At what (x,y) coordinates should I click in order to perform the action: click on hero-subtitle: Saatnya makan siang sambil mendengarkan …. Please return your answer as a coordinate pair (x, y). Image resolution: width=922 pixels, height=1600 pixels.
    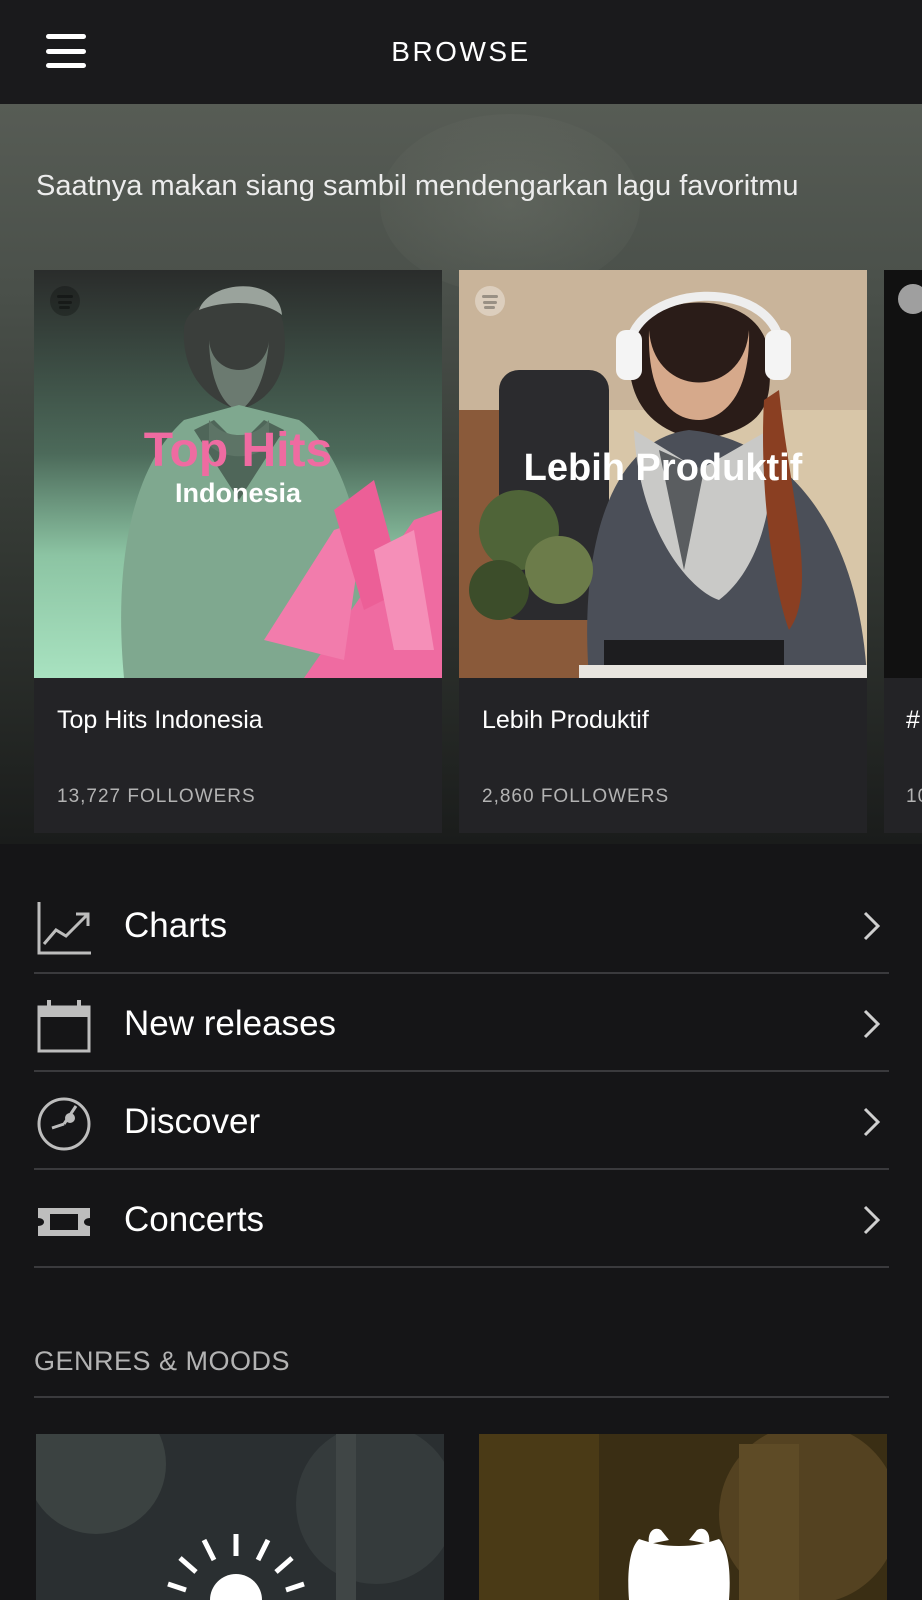
    Looking at the image, I should click on (417, 186).